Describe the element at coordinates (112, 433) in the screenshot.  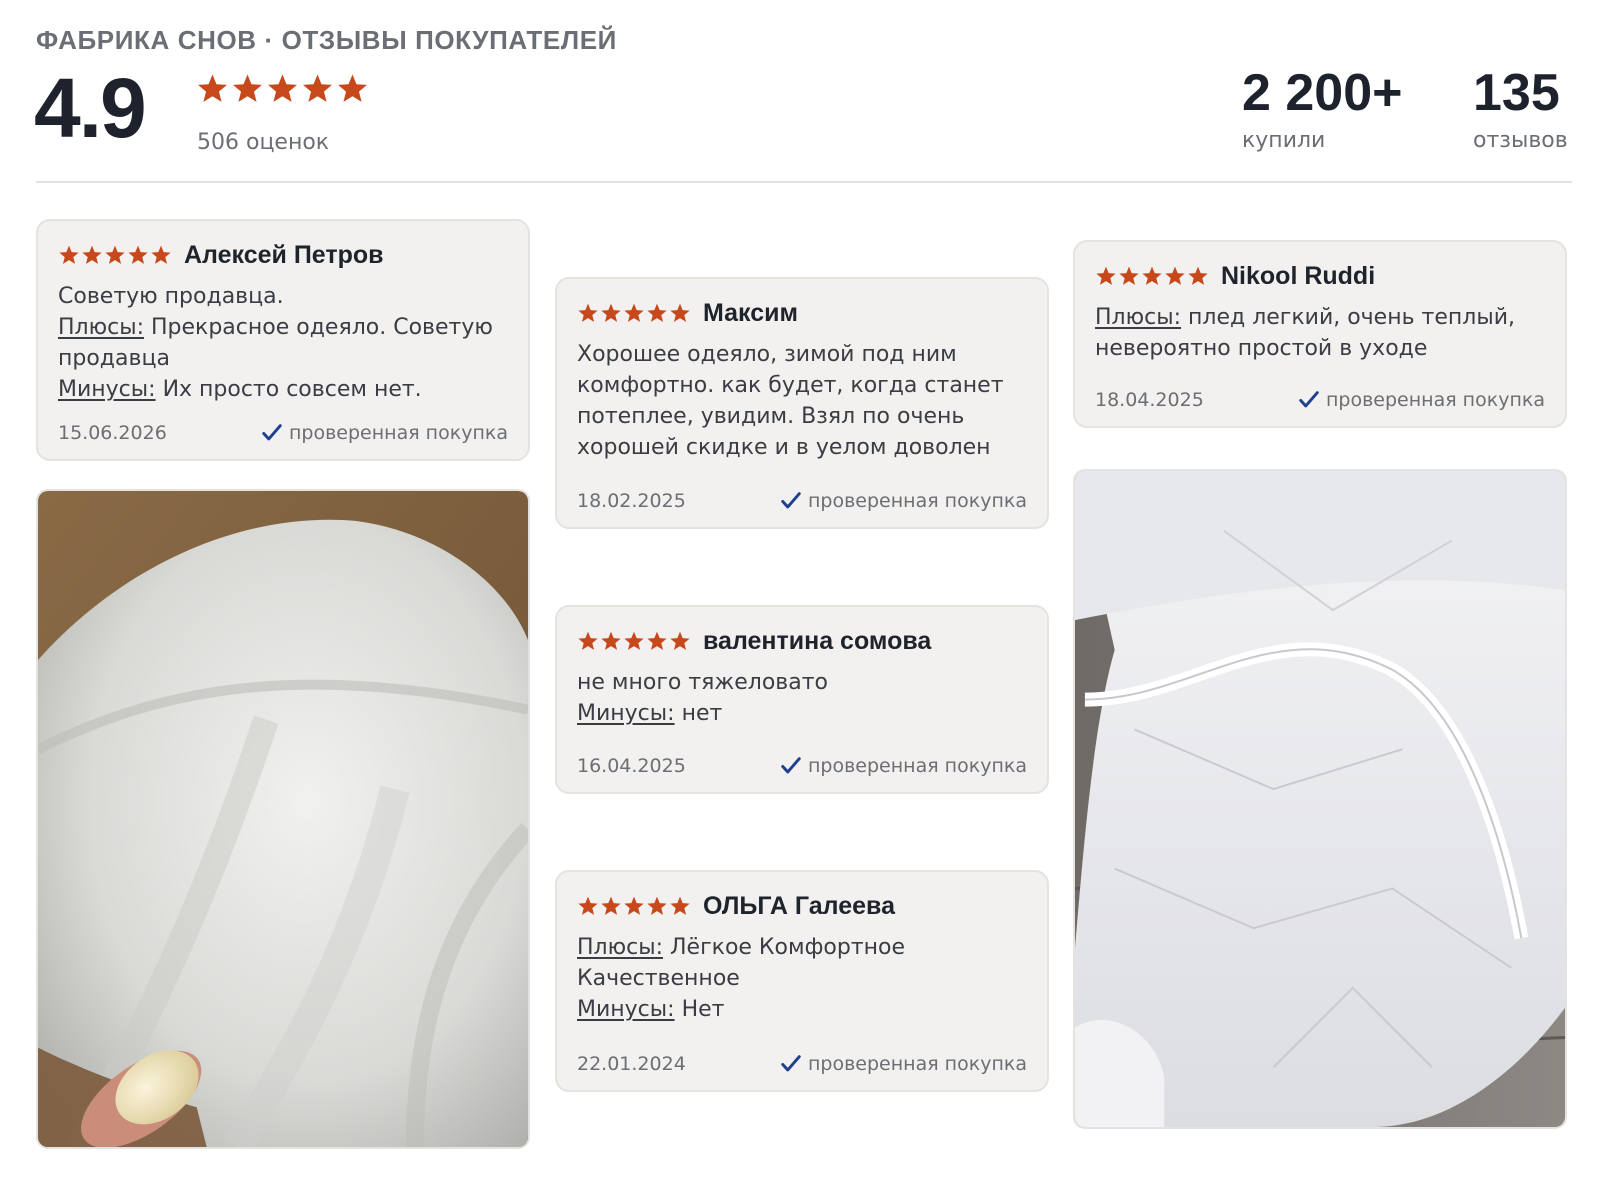
I see `review-date: 15.06.2026` at that location.